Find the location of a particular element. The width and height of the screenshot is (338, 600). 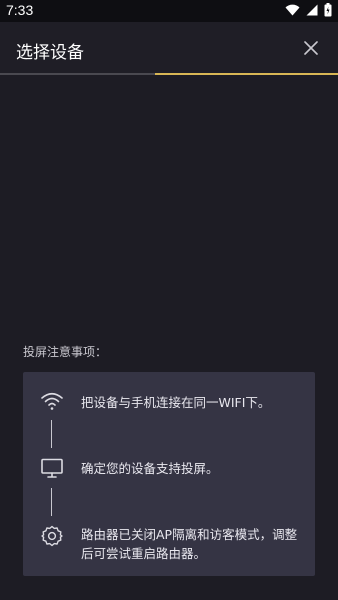

status-icons is located at coordinates (308, 10).